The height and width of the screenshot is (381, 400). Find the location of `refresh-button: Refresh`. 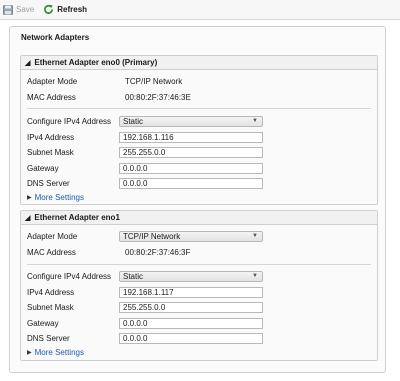

refresh-button: Refresh is located at coordinates (65, 10).